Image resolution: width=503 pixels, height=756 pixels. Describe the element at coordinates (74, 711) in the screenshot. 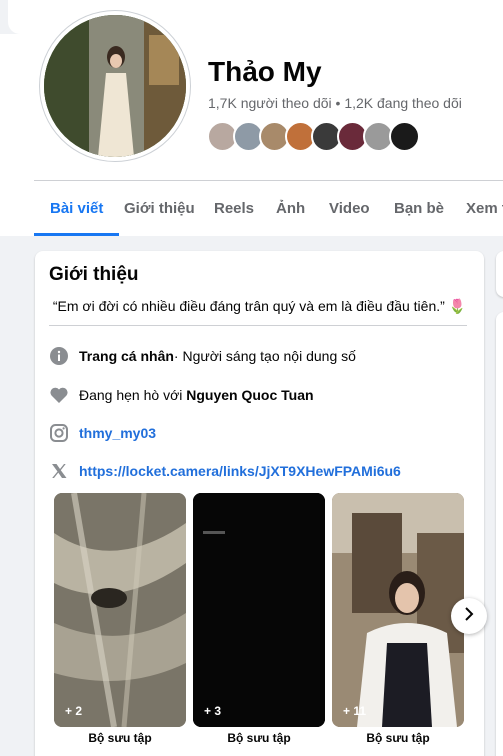

I see `collection-count: + 2` at that location.